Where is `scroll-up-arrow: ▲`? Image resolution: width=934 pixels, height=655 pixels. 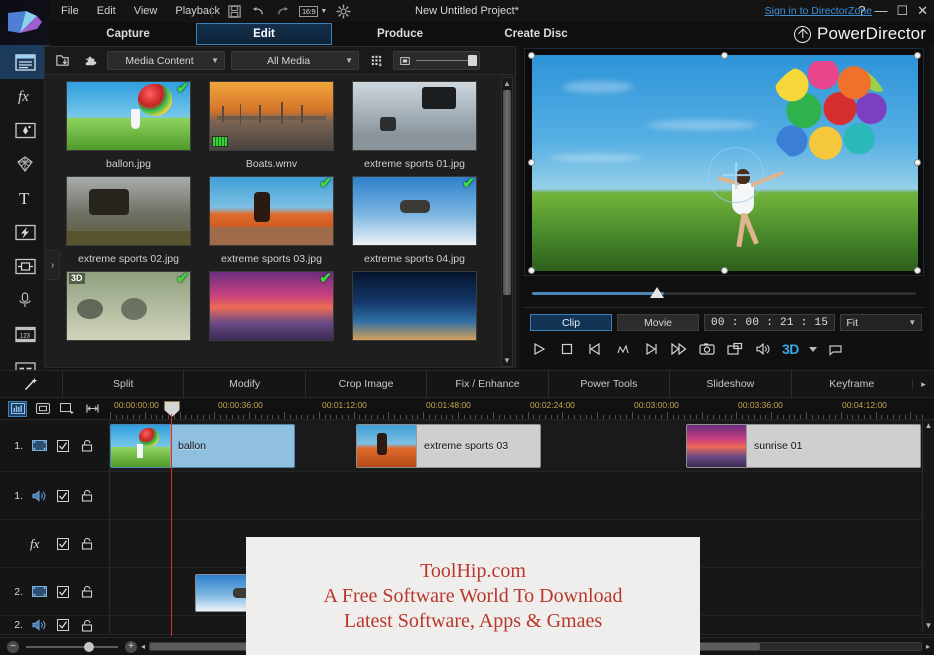 scroll-up-arrow: ▲ is located at coordinates (928, 426).